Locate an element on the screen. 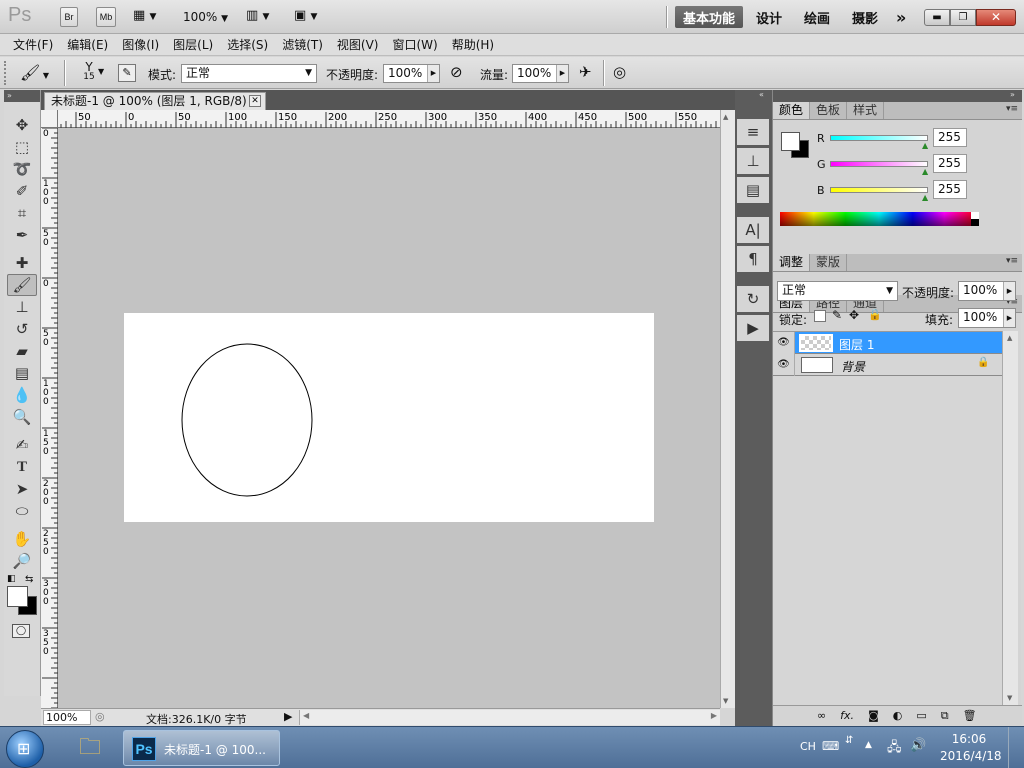  start-button: ⊞ is located at coordinates (25, 749).